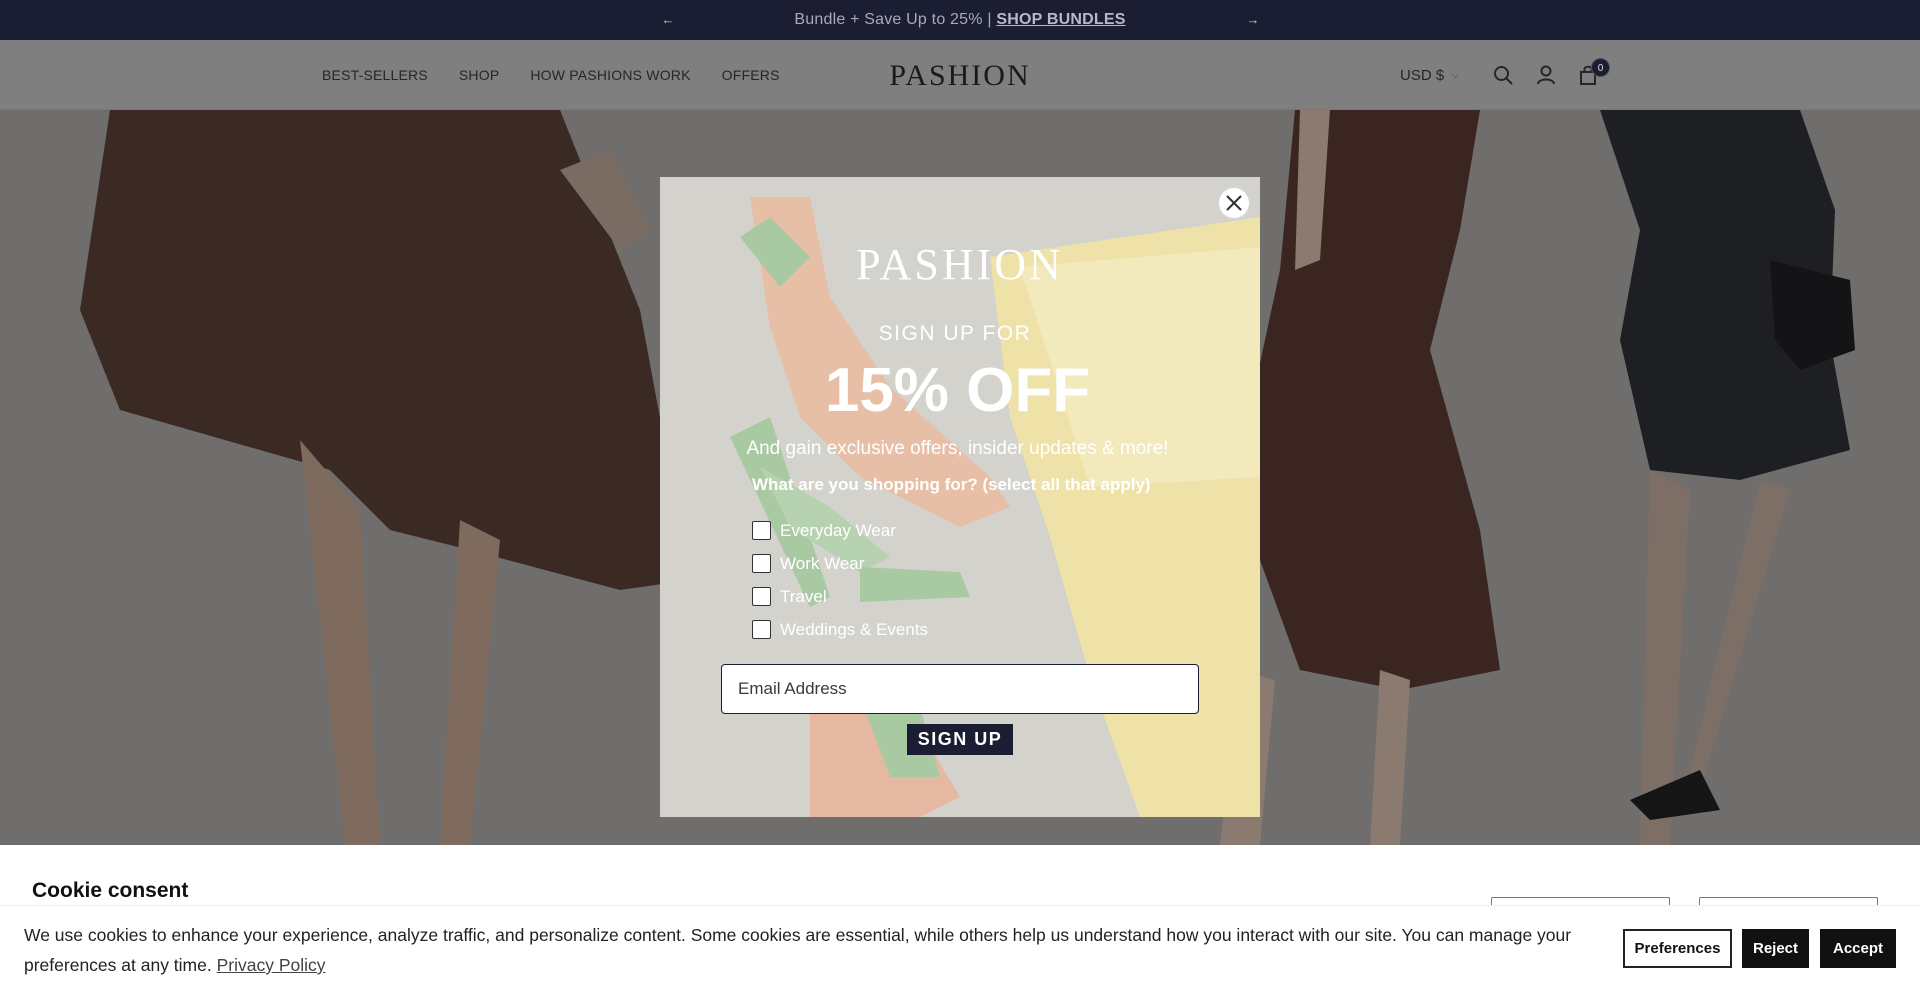 The height and width of the screenshot is (993, 1920). I want to click on option-weddings-events: Weddings & Events, so click(840, 629).